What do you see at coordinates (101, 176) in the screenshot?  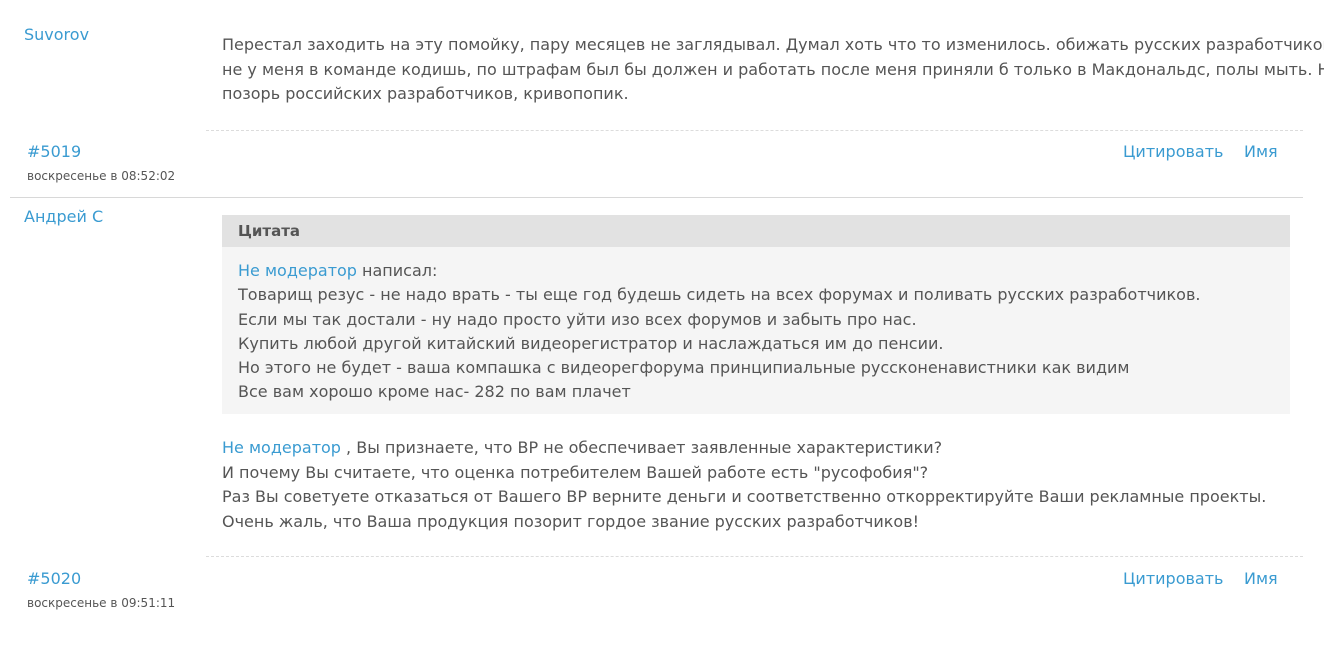 I see `post-timestamp: воскресенье в 08:52:02` at bounding box center [101, 176].